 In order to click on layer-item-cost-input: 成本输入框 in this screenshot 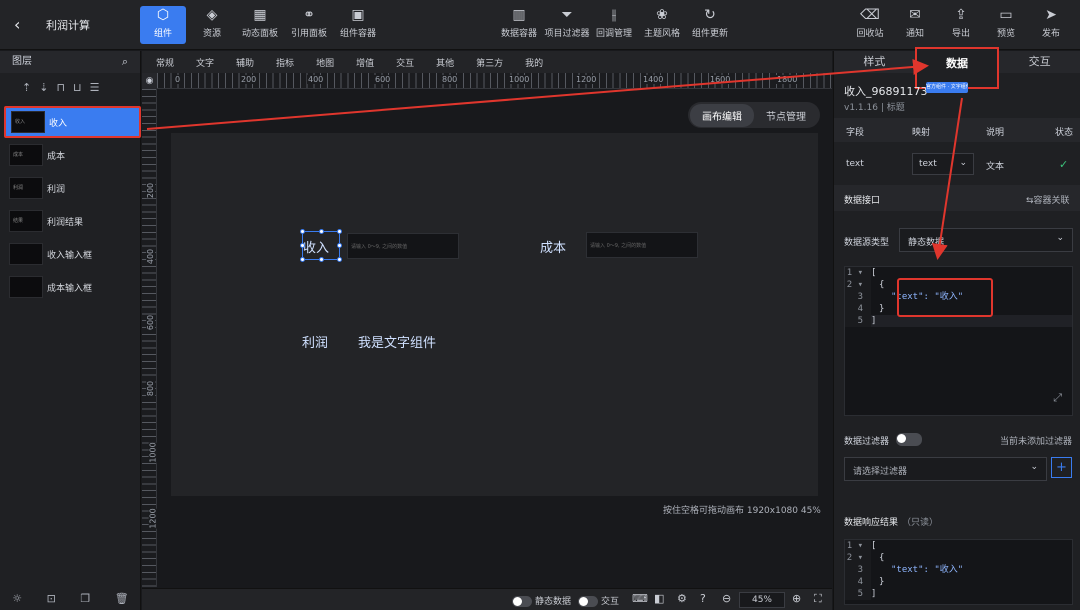, I will do `click(72, 287)`.